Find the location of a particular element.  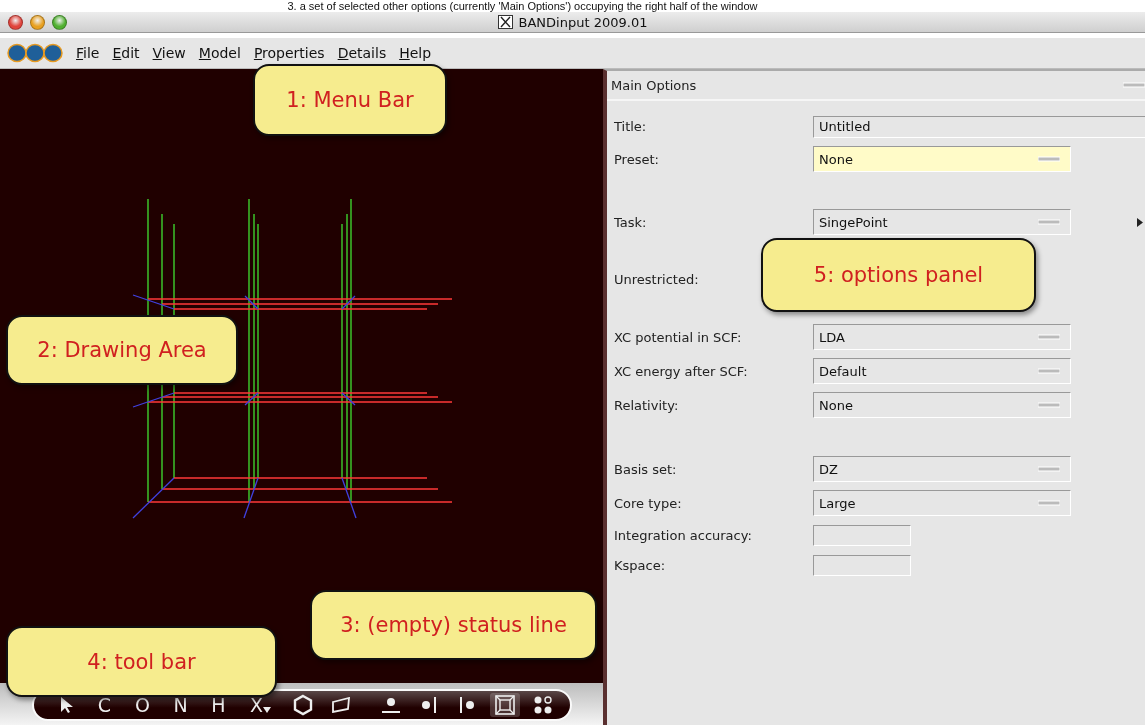

dots-icon is located at coordinates (542, 705).